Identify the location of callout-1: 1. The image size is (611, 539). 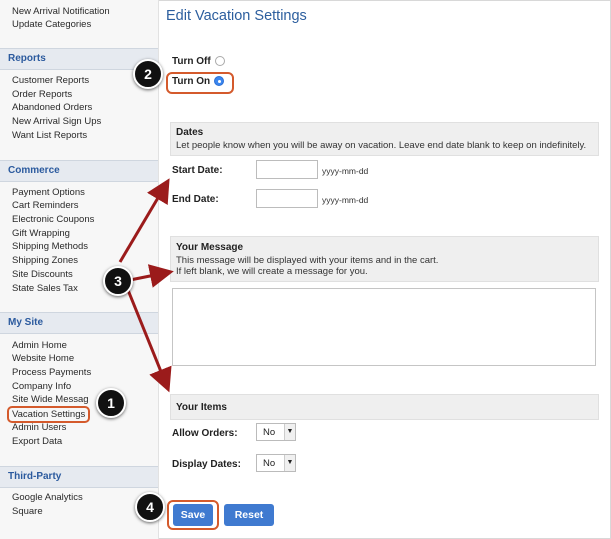
(111, 403).